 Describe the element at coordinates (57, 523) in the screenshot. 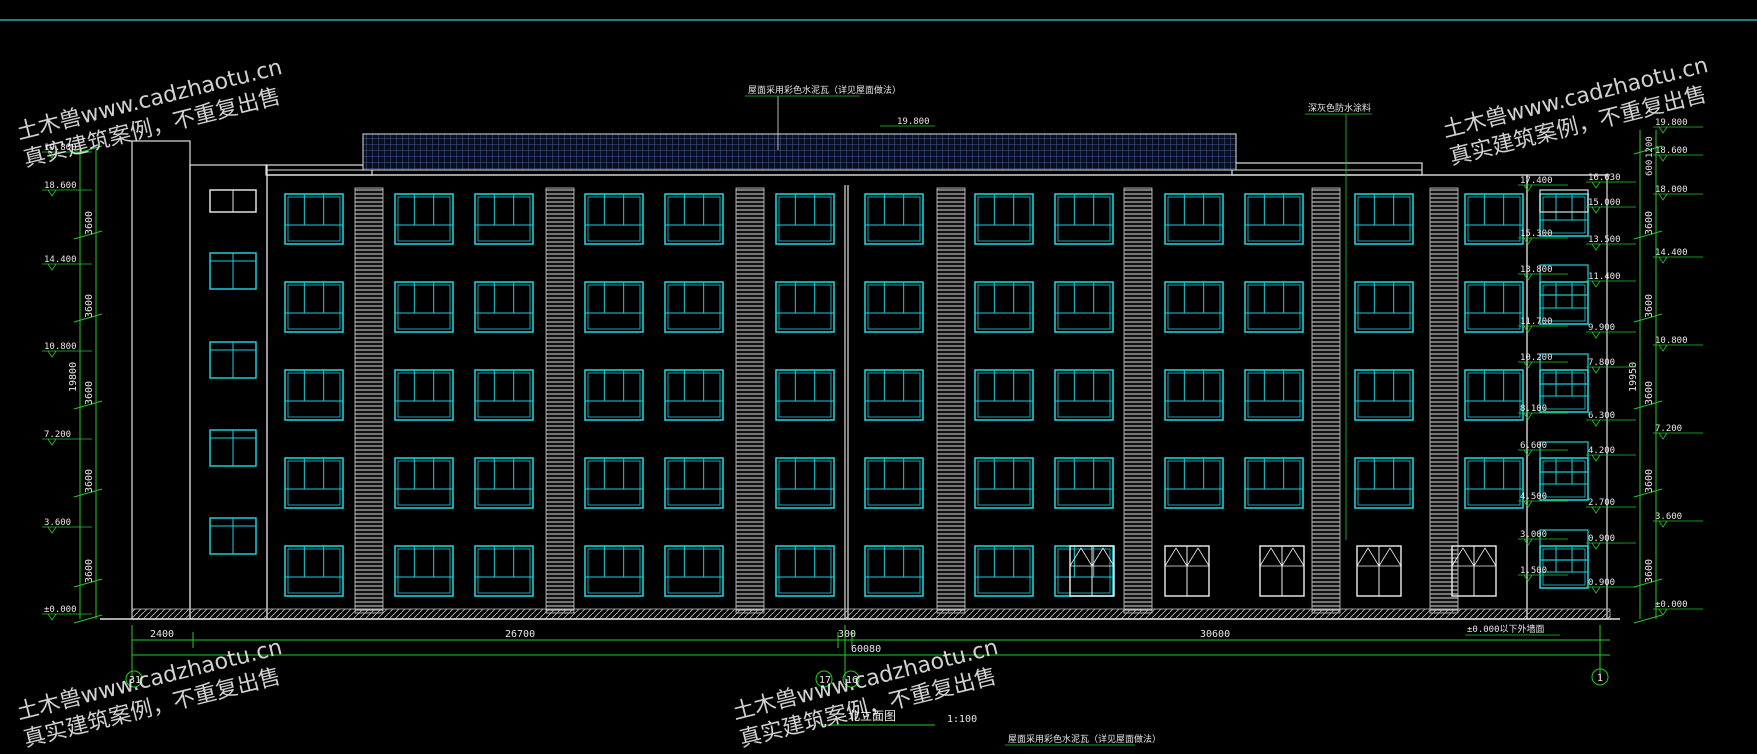

I see `elev-left-text: 3.600` at that location.